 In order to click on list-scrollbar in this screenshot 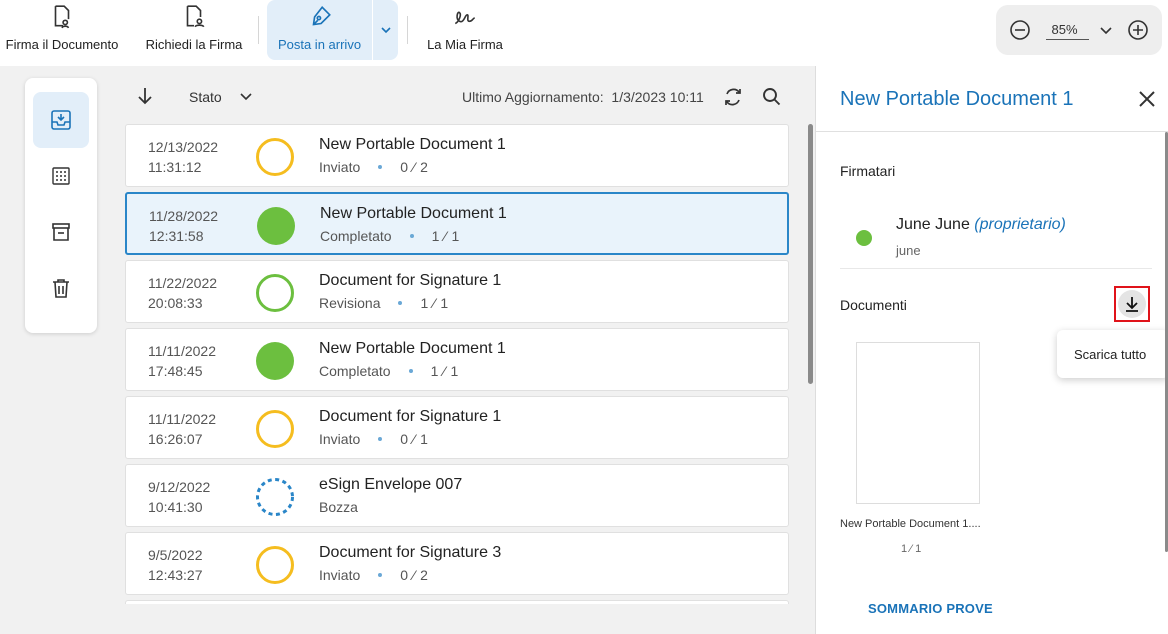, I will do `click(810, 254)`.